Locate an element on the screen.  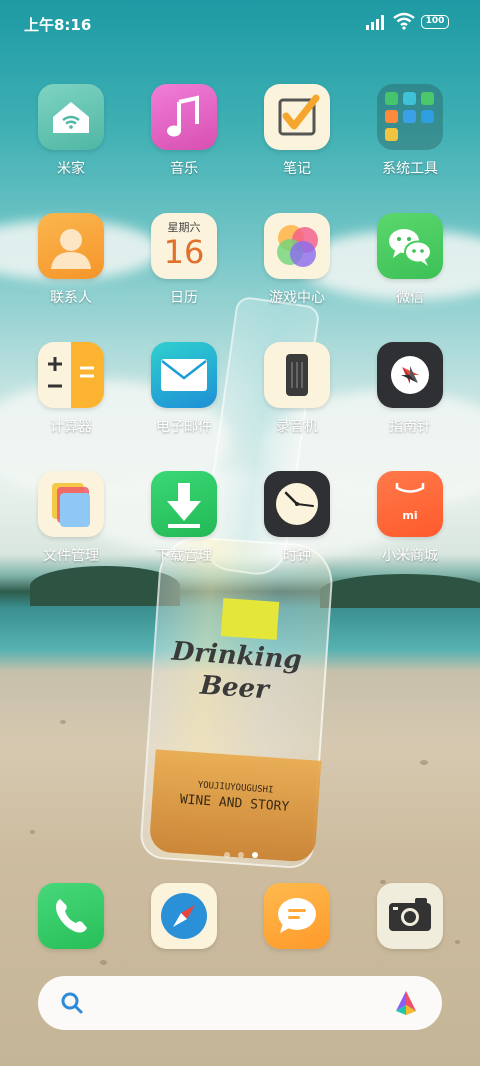
app-recorder: 录音机 is located at coordinates (297, 397).